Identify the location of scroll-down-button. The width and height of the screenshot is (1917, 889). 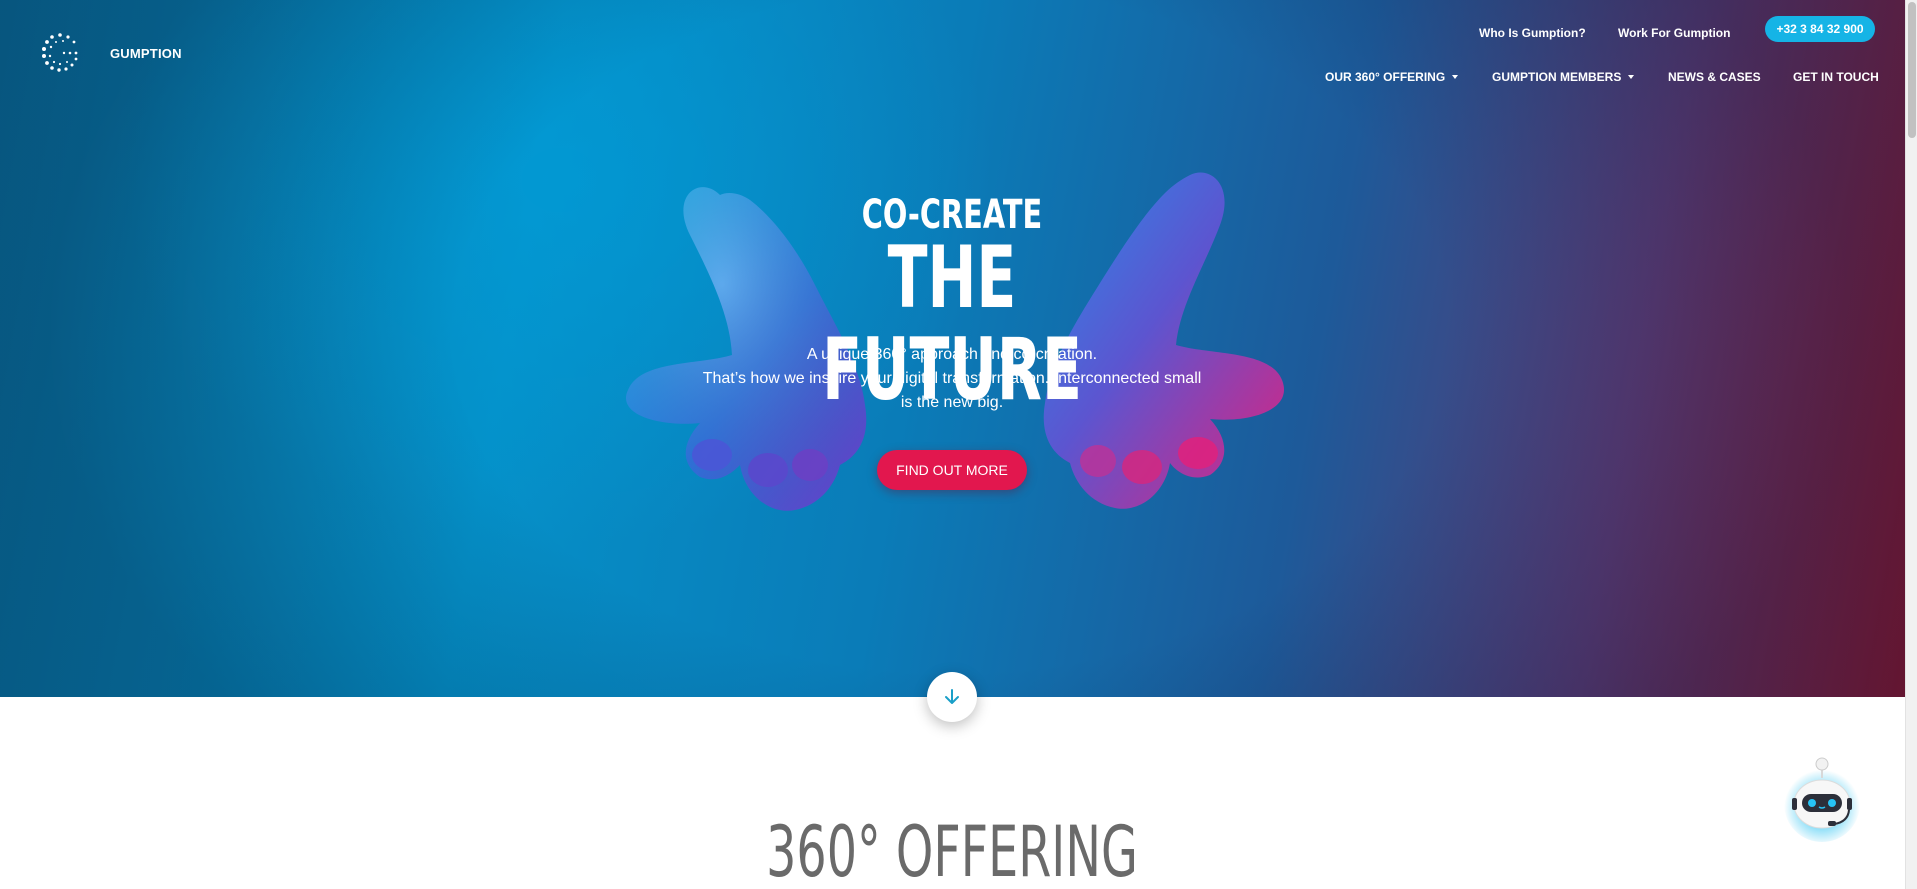
(952, 697).